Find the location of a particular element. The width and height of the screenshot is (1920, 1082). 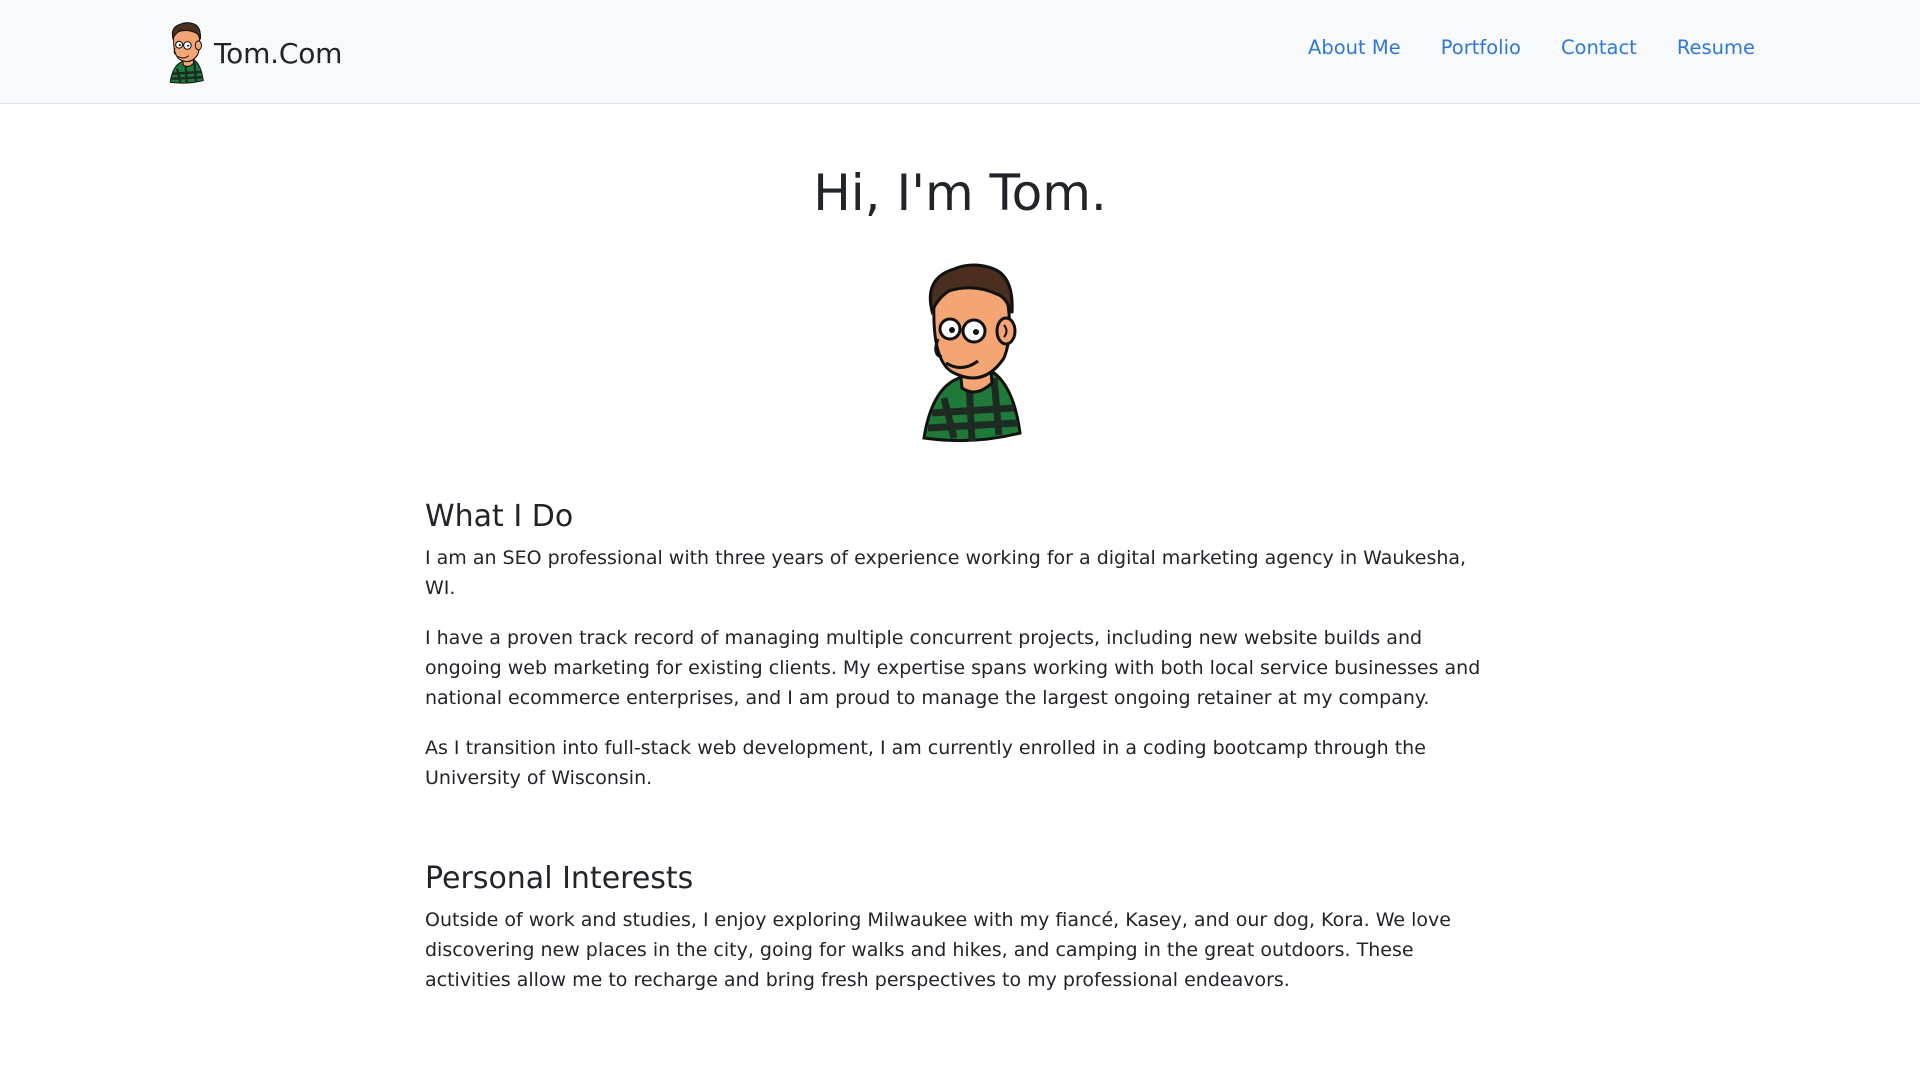

main-nav: About Me Portfolio Contact Resume is located at coordinates (1531, 47).